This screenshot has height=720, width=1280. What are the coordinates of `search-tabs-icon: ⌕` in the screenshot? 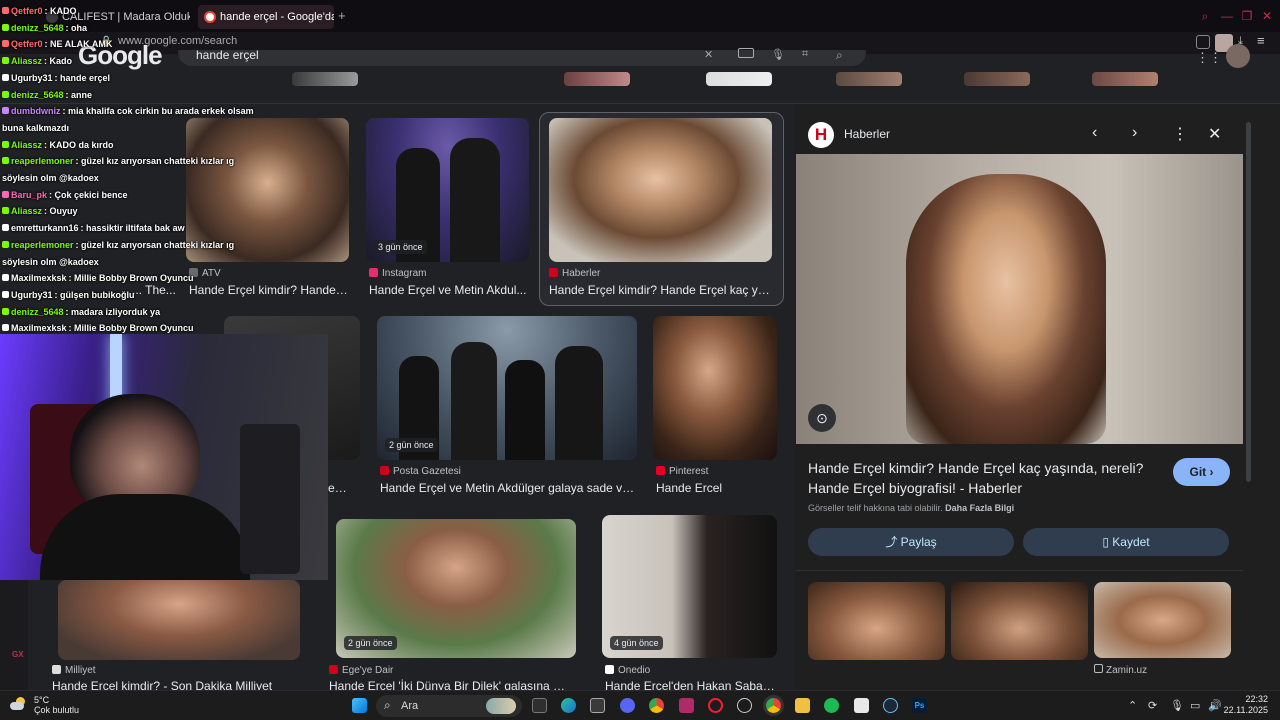 It's located at (1205, 16).